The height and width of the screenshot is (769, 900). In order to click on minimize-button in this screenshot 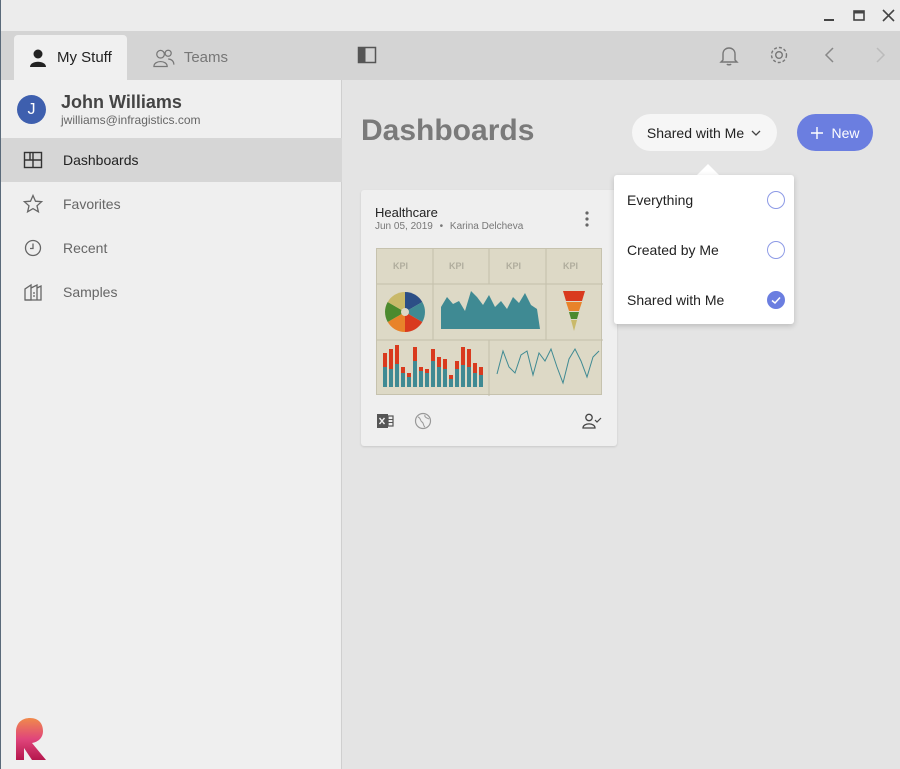, I will do `click(829, 16)`.